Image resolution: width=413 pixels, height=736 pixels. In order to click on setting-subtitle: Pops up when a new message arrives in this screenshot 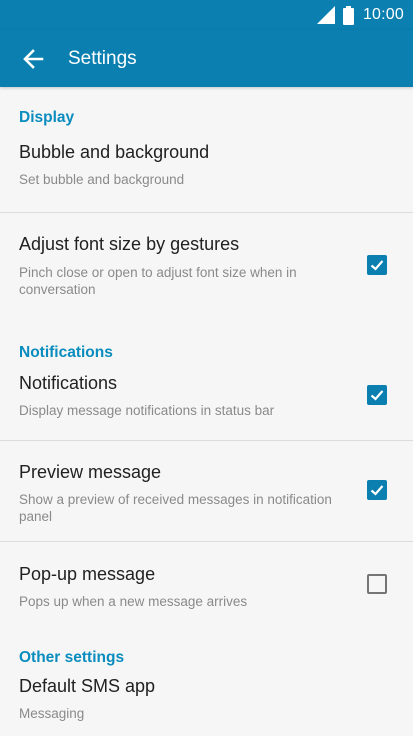, I will do `click(133, 601)`.